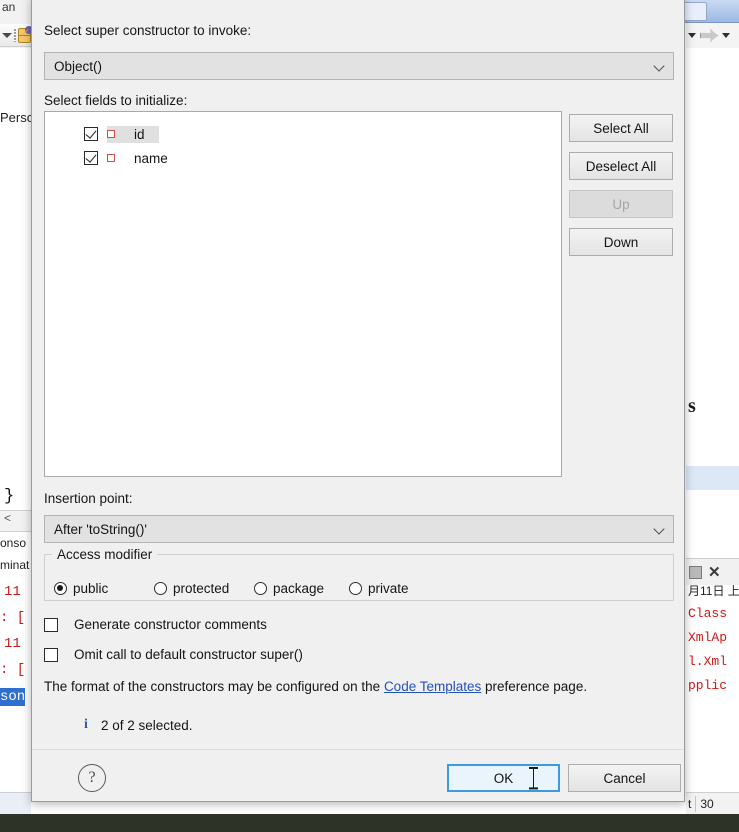 This screenshot has height=832, width=739. Describe the element at coordinates (17, 268) in the screenshot. I see `editor-area: Perso` at that location.